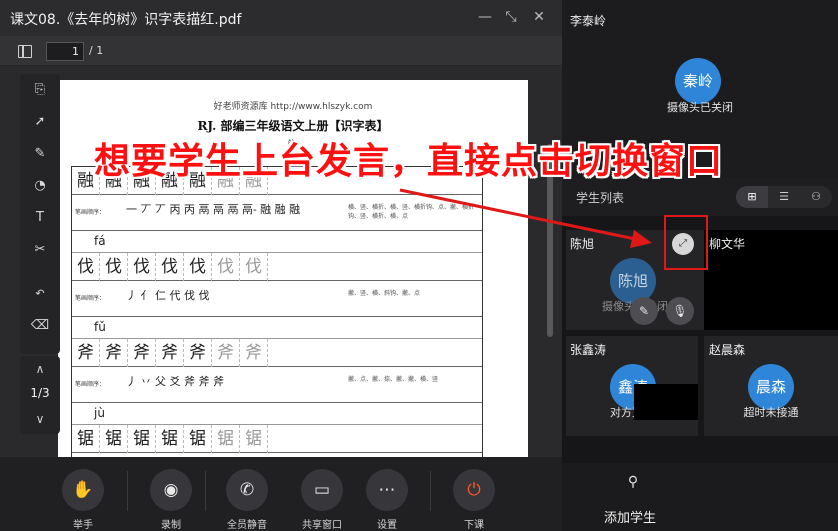 The height and width of the screenshot is (531, 838). Describe the element at coordinates (485, 17) in the screenshot. I see `minimize-icon: —` at that location.